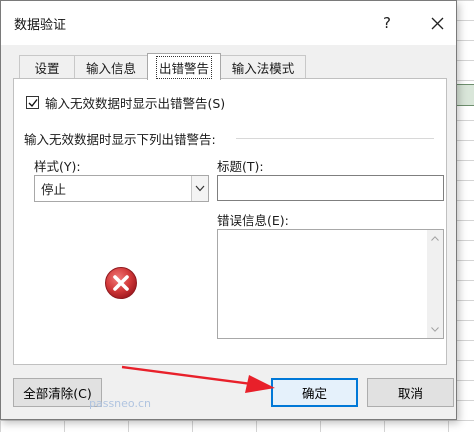 The height and width of the screenshot is (432, 474). Describe the element at coordinates (198, 379) in the screenshot. I see `annotation-arrow` at that location.